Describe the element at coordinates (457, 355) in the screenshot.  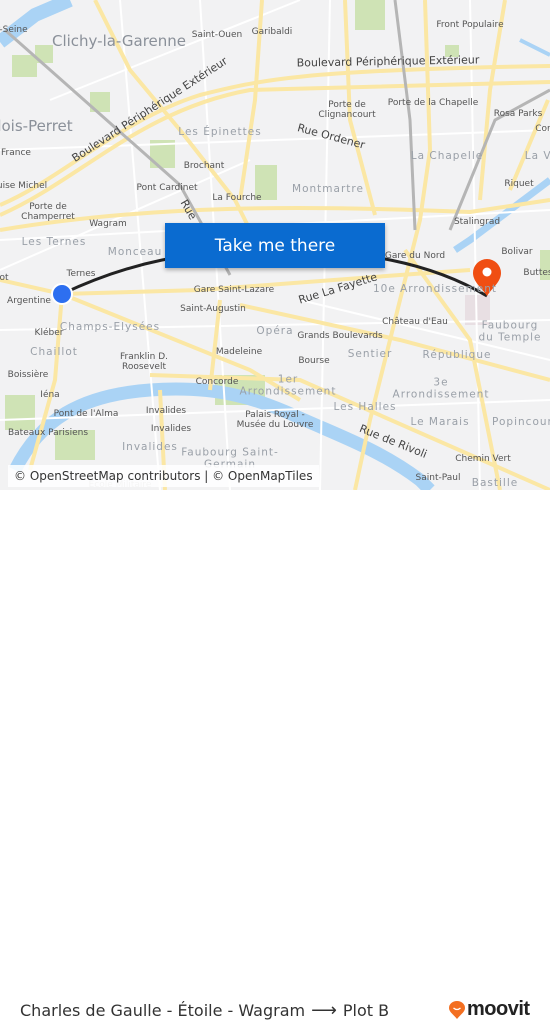
I see `map-label: République` at that location.